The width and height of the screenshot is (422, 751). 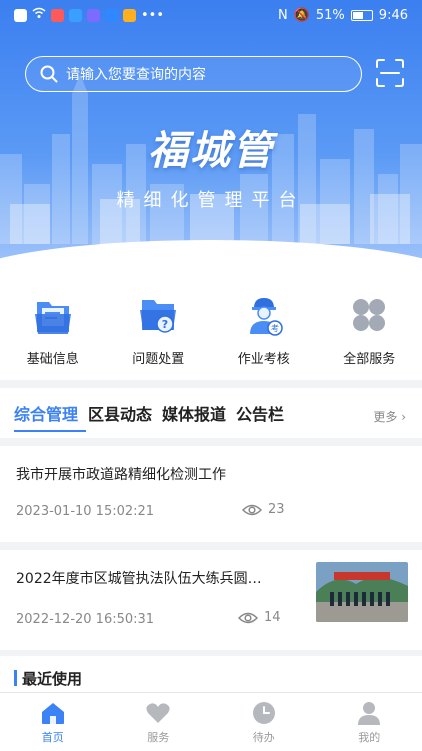 I want to click on nav-label: 服务, so click(x=158, y=737).